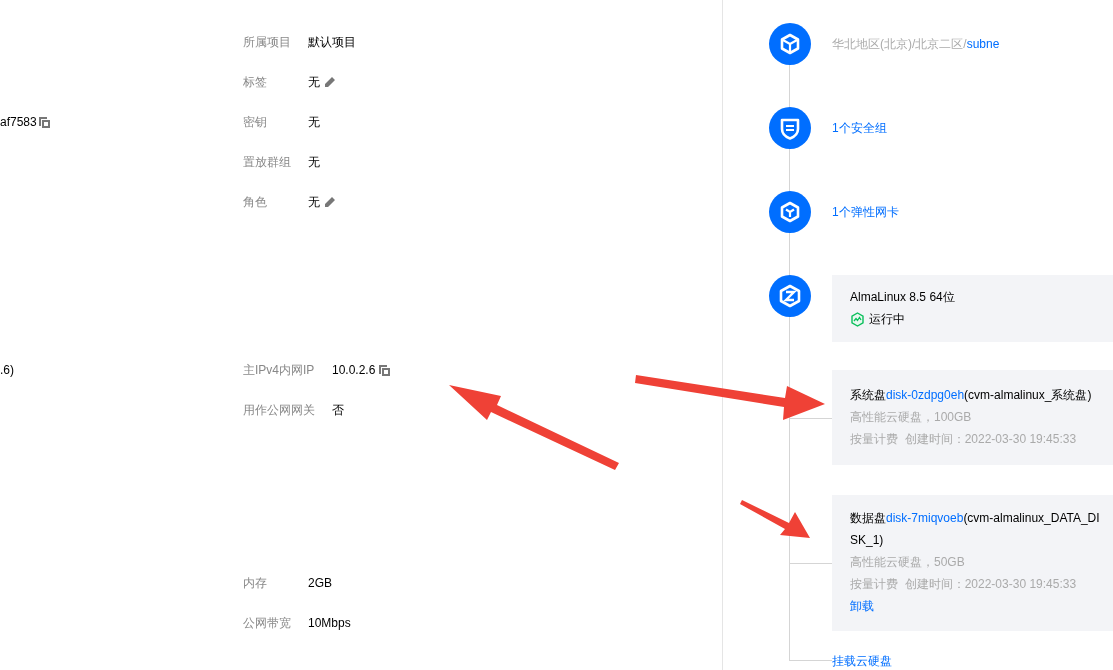  What do you see at coordinates (338, 410) in the screenshot?
I see `field-value: 否` at bounding box center [338, 410].